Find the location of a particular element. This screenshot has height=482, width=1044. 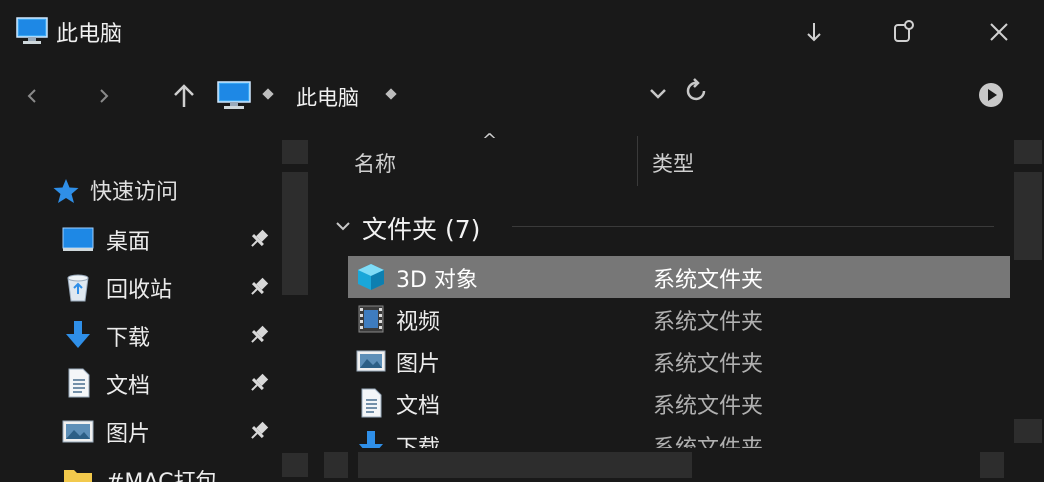

close-icon is located at coordinates (999, 32).